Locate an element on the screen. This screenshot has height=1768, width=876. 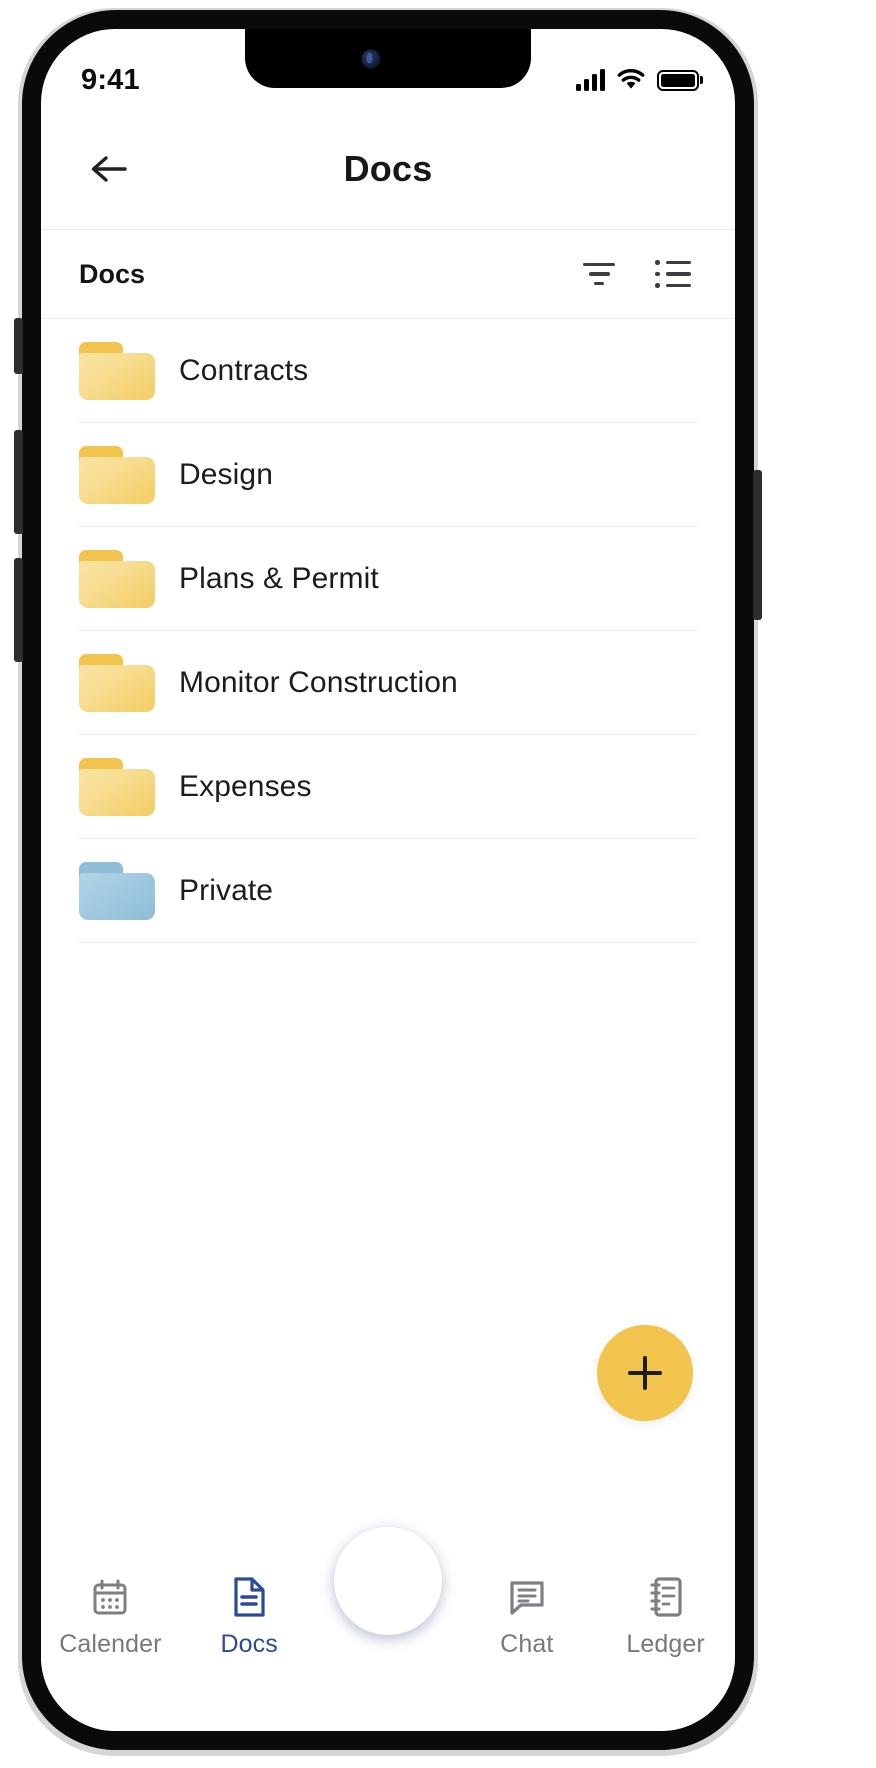
tab-docs: Docs is located at coordinates (249, 1617).